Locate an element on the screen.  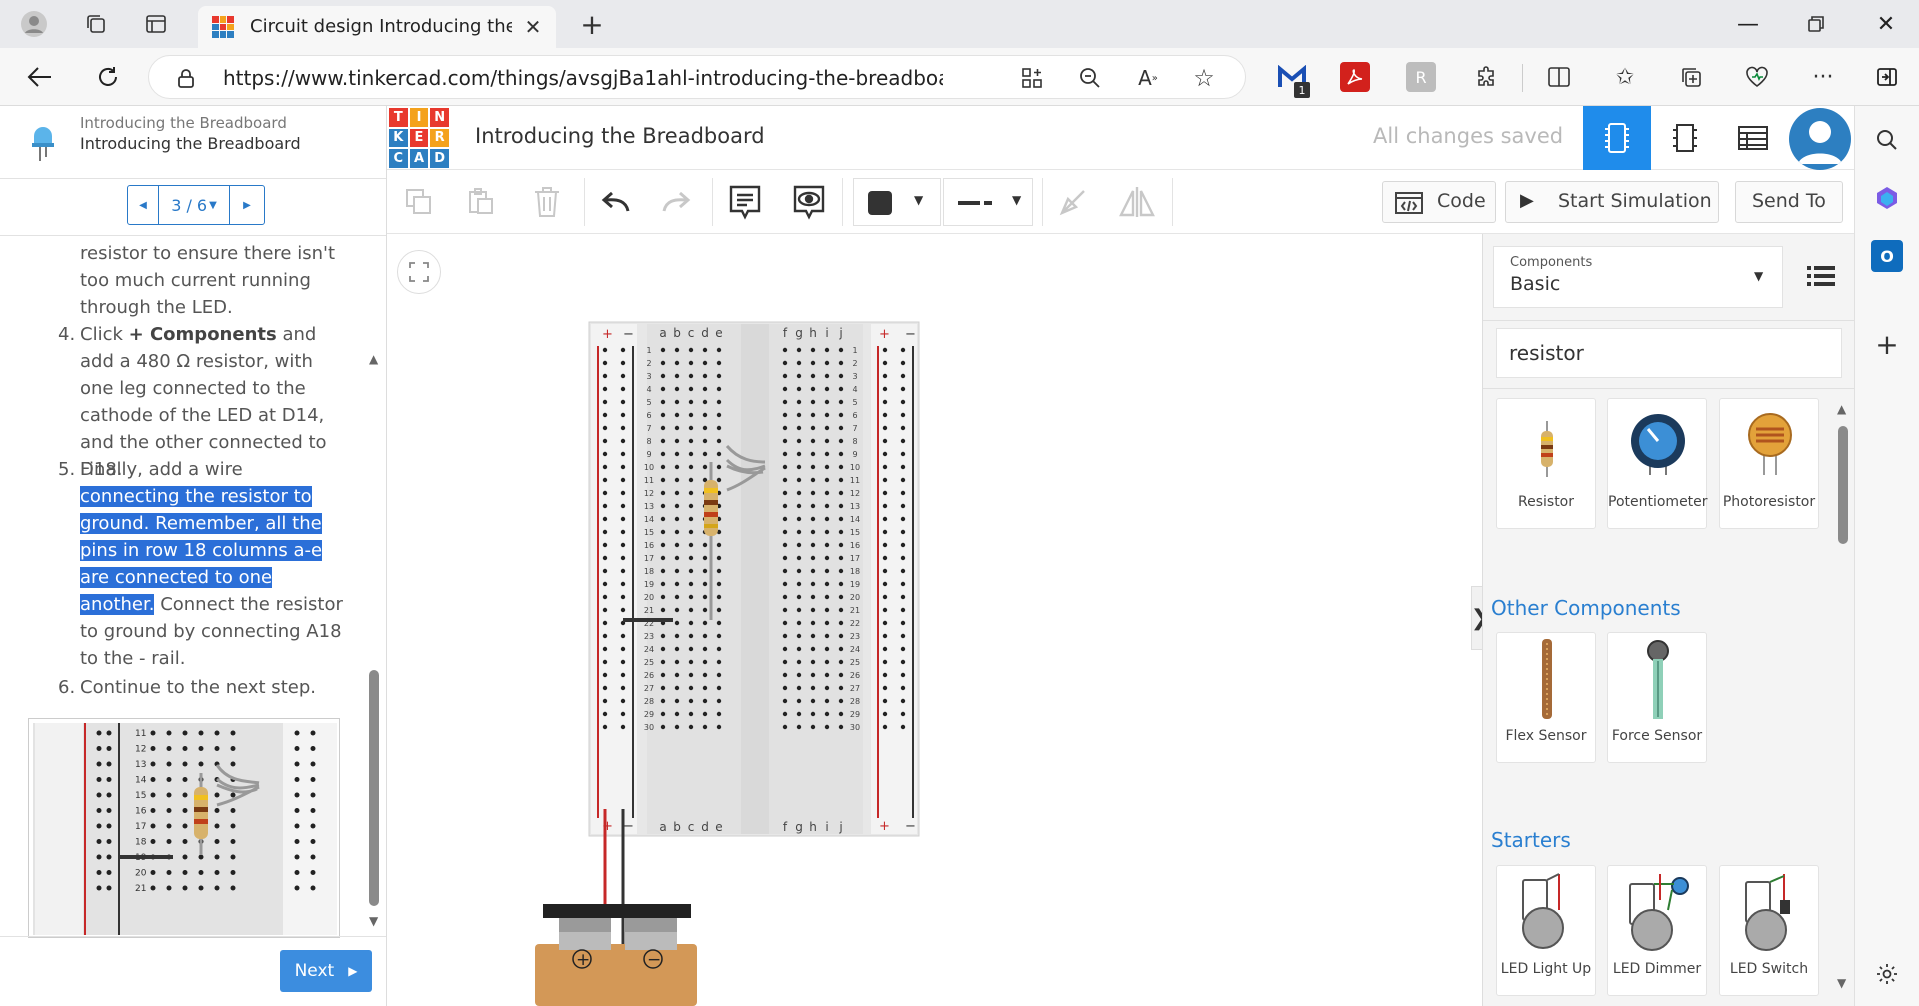
refresh-icon is located at coordinates (108, 77).